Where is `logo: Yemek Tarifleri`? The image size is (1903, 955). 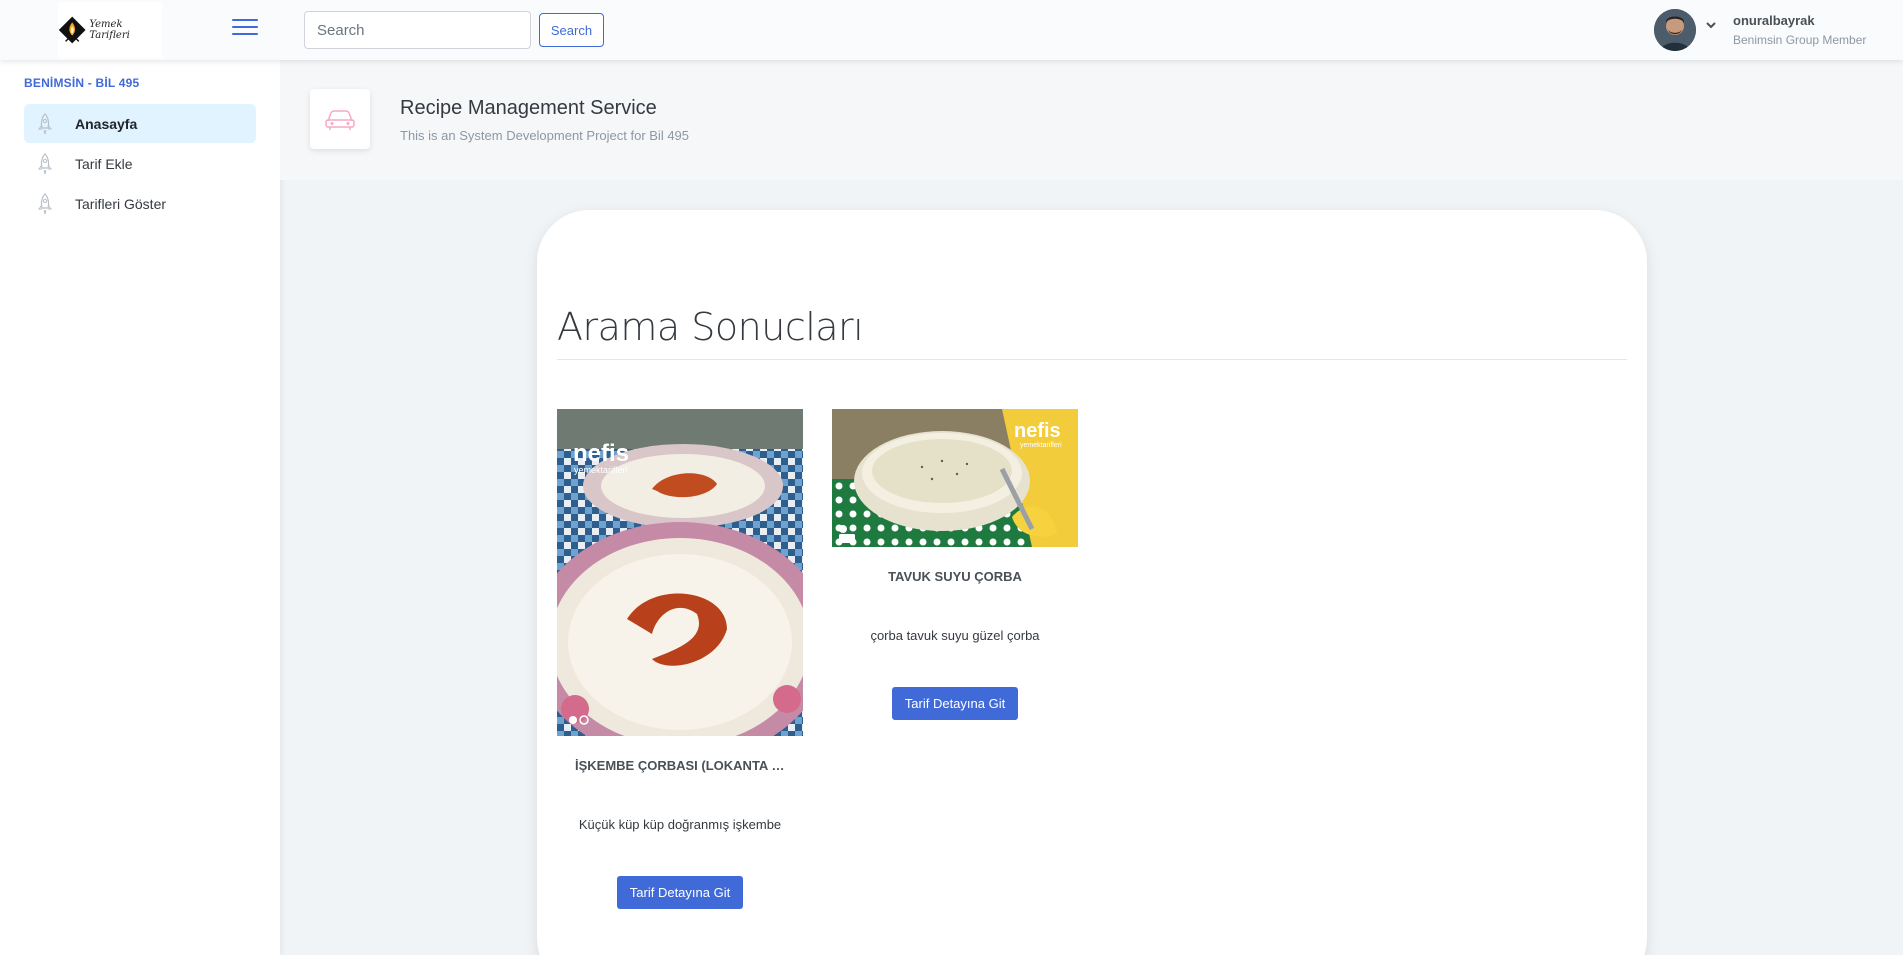
logo: Yemek Tarifleri is located at coordinates (110, 30).